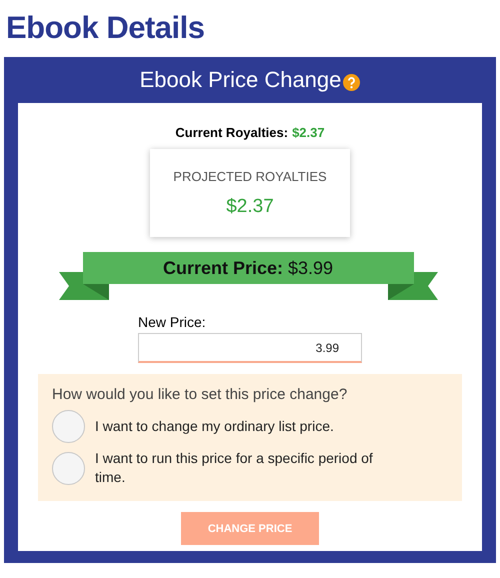 The image size is (500, 578). What do you see at coordinates (248, 268) in the screenshot?
I see `current-price: Current Price: $3.99` at bounding box center [248, 268].